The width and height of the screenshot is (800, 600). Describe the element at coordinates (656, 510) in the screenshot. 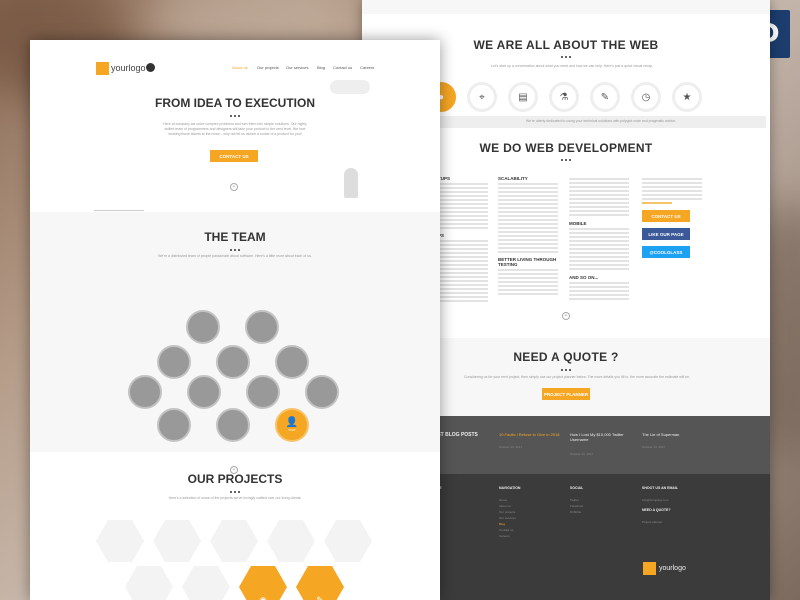

I see `footer-quote-heading: NEED A QUOTE?` at that location.